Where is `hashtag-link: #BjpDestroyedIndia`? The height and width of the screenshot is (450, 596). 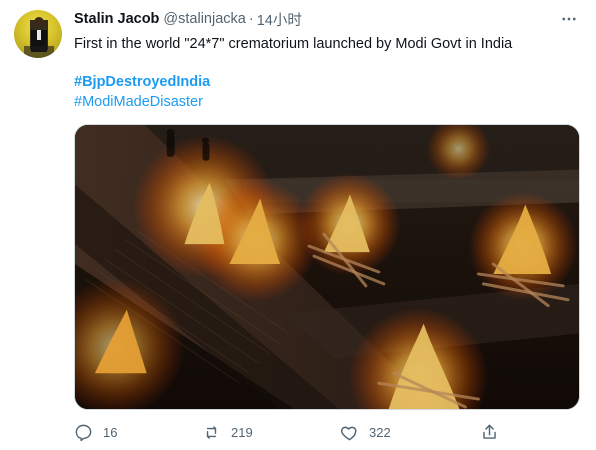
hashtag-link: #BjpDestroyedIndia is located at coordinates (142, 82).